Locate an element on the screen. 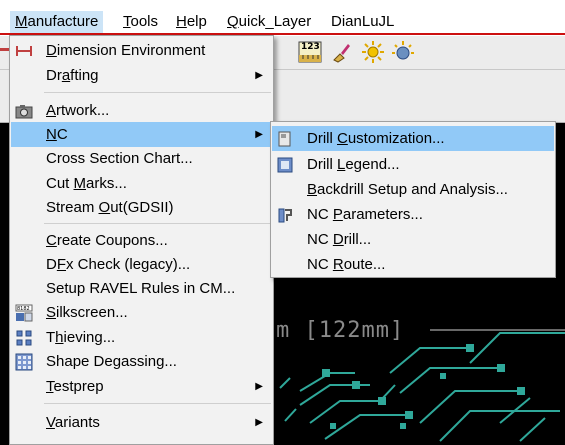  thieving-icon is located at coordinates (24, 338).